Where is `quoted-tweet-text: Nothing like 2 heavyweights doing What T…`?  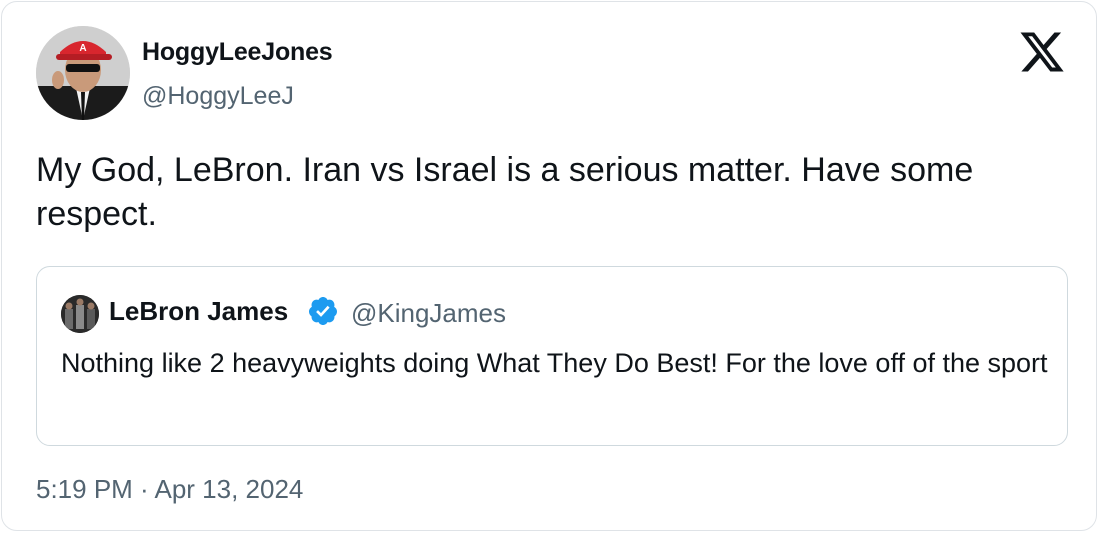 quoted-tweet-text: Nothing like 2 heavyweights doing What T… is located at coordinates (554, 363).